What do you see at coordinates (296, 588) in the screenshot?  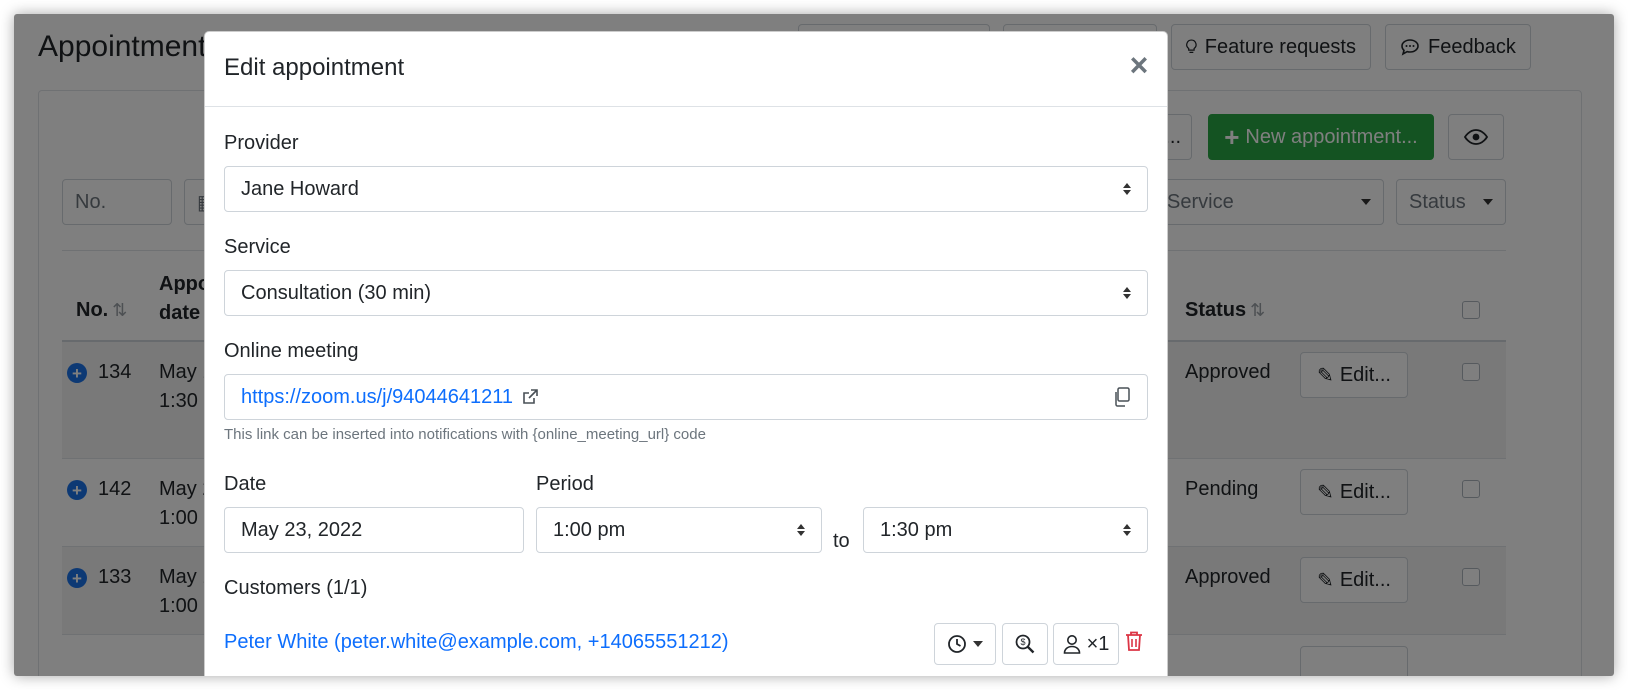 I see `customers-label: Customers (1/1)` at bounding box center [296, 588].